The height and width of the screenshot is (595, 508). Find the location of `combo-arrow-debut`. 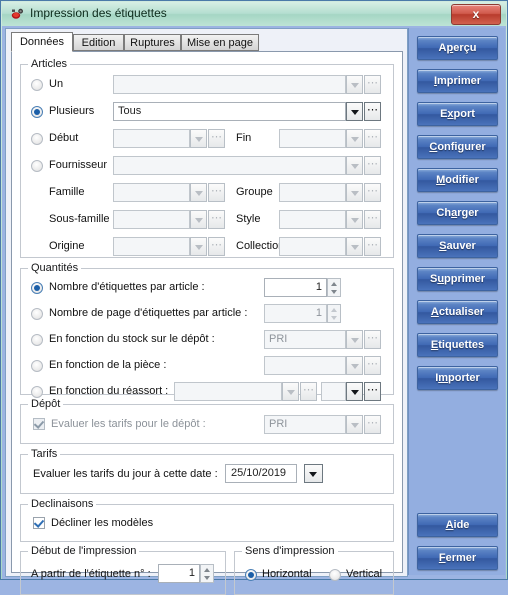

combo-arrow-debut is located at coordinates (198, 138).